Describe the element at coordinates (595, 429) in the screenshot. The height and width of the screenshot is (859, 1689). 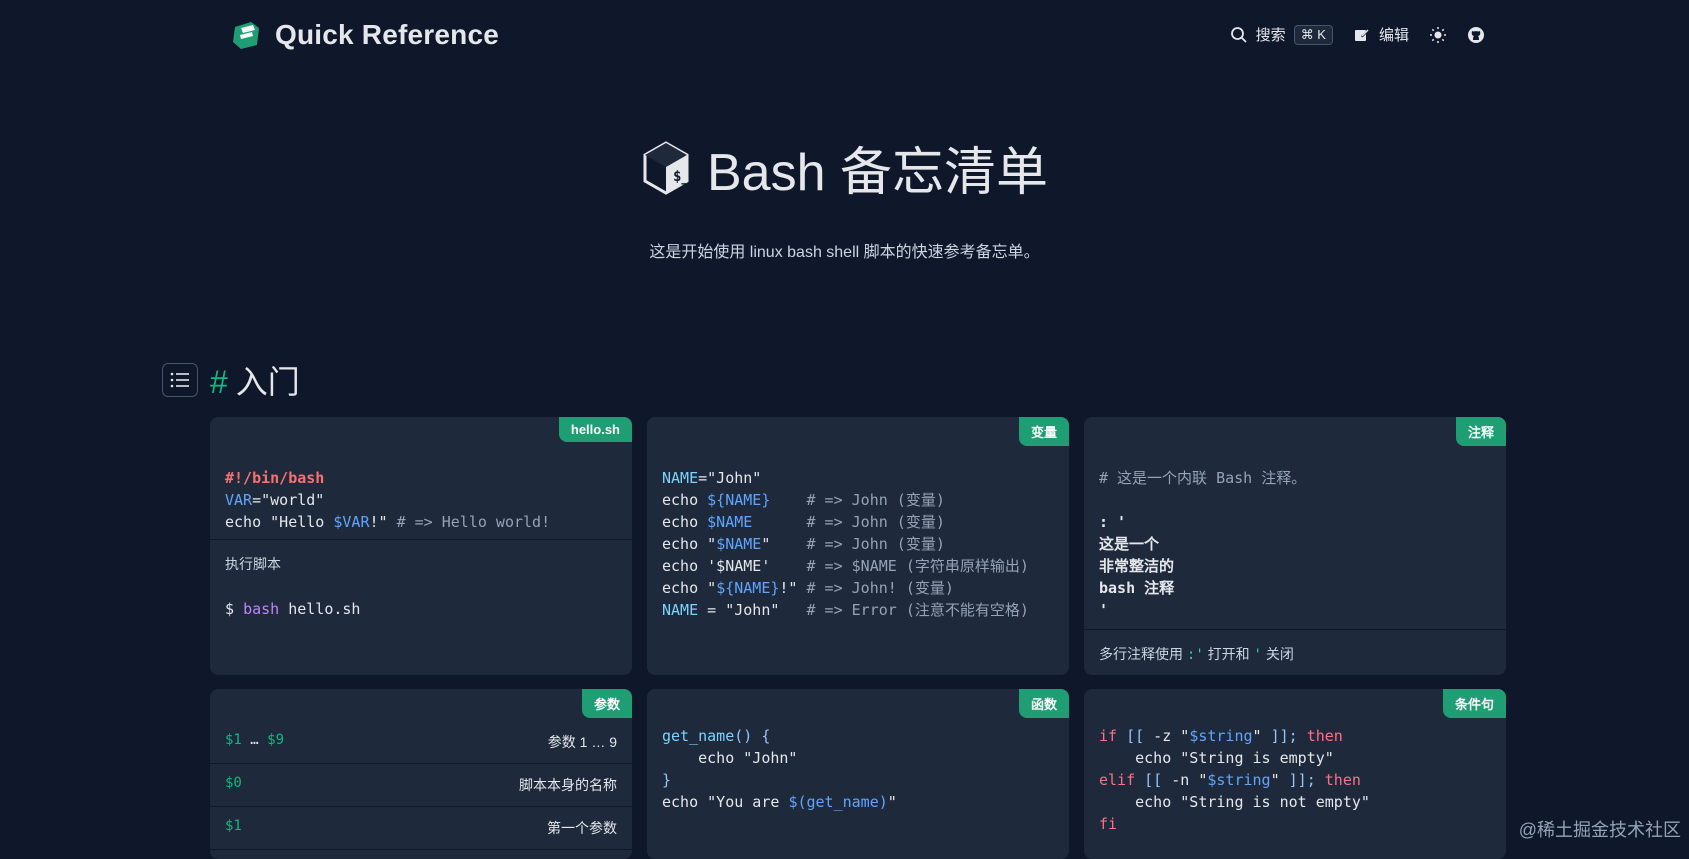
I see `card-tag: hello.sh` at that location.